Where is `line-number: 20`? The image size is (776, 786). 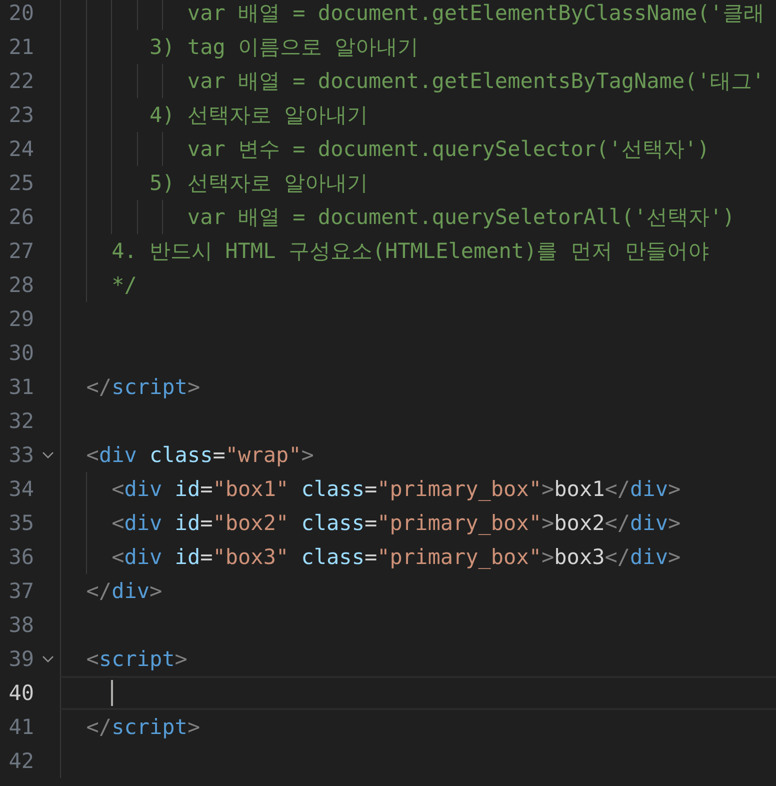
line-number: 20 is located at coordinates (21, 13).